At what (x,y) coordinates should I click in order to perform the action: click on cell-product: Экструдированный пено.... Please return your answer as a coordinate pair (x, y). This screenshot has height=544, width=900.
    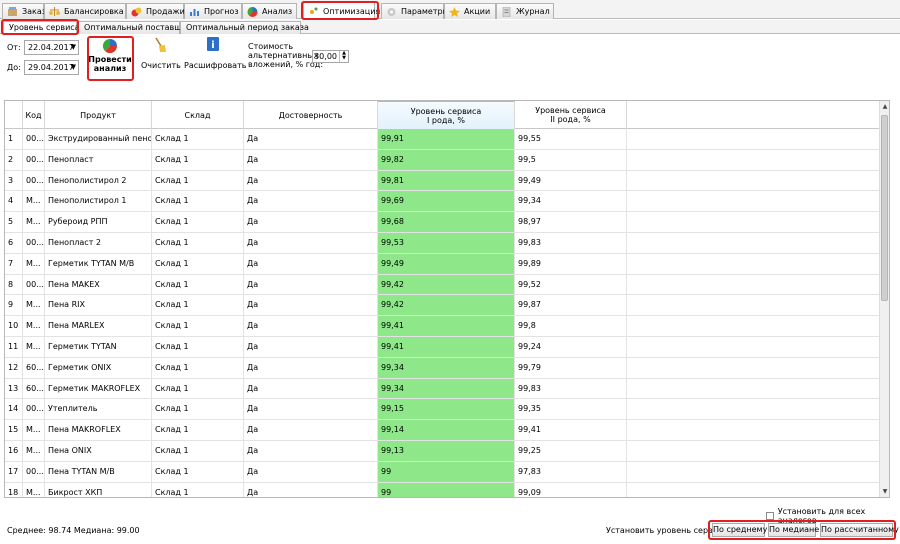
    Looking at the image, I should click on (98, 139).